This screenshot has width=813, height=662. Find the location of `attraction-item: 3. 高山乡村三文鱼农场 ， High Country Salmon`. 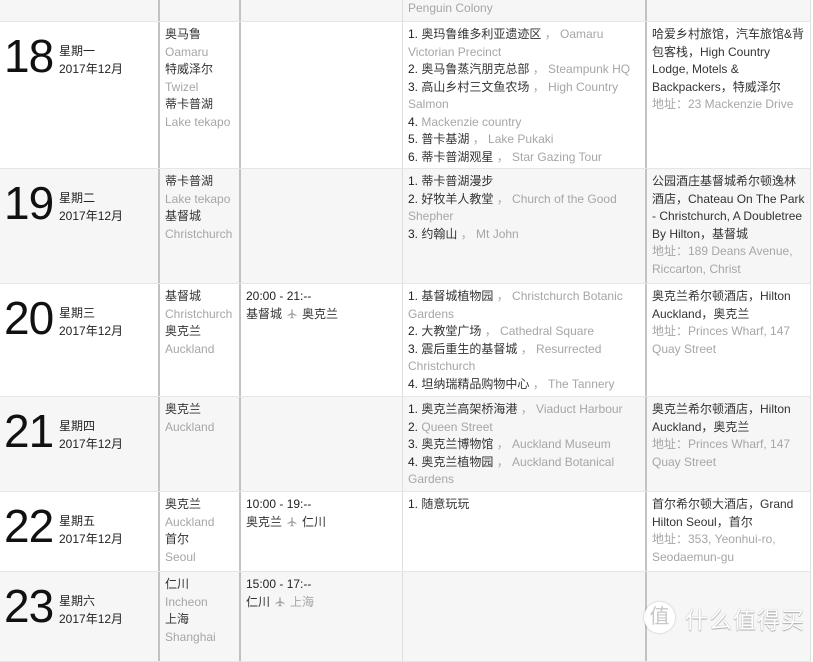

attraction-item: 3. 高山乡村三文鱼农场 ， High Country Salmon is located at coordinates (524, 96).